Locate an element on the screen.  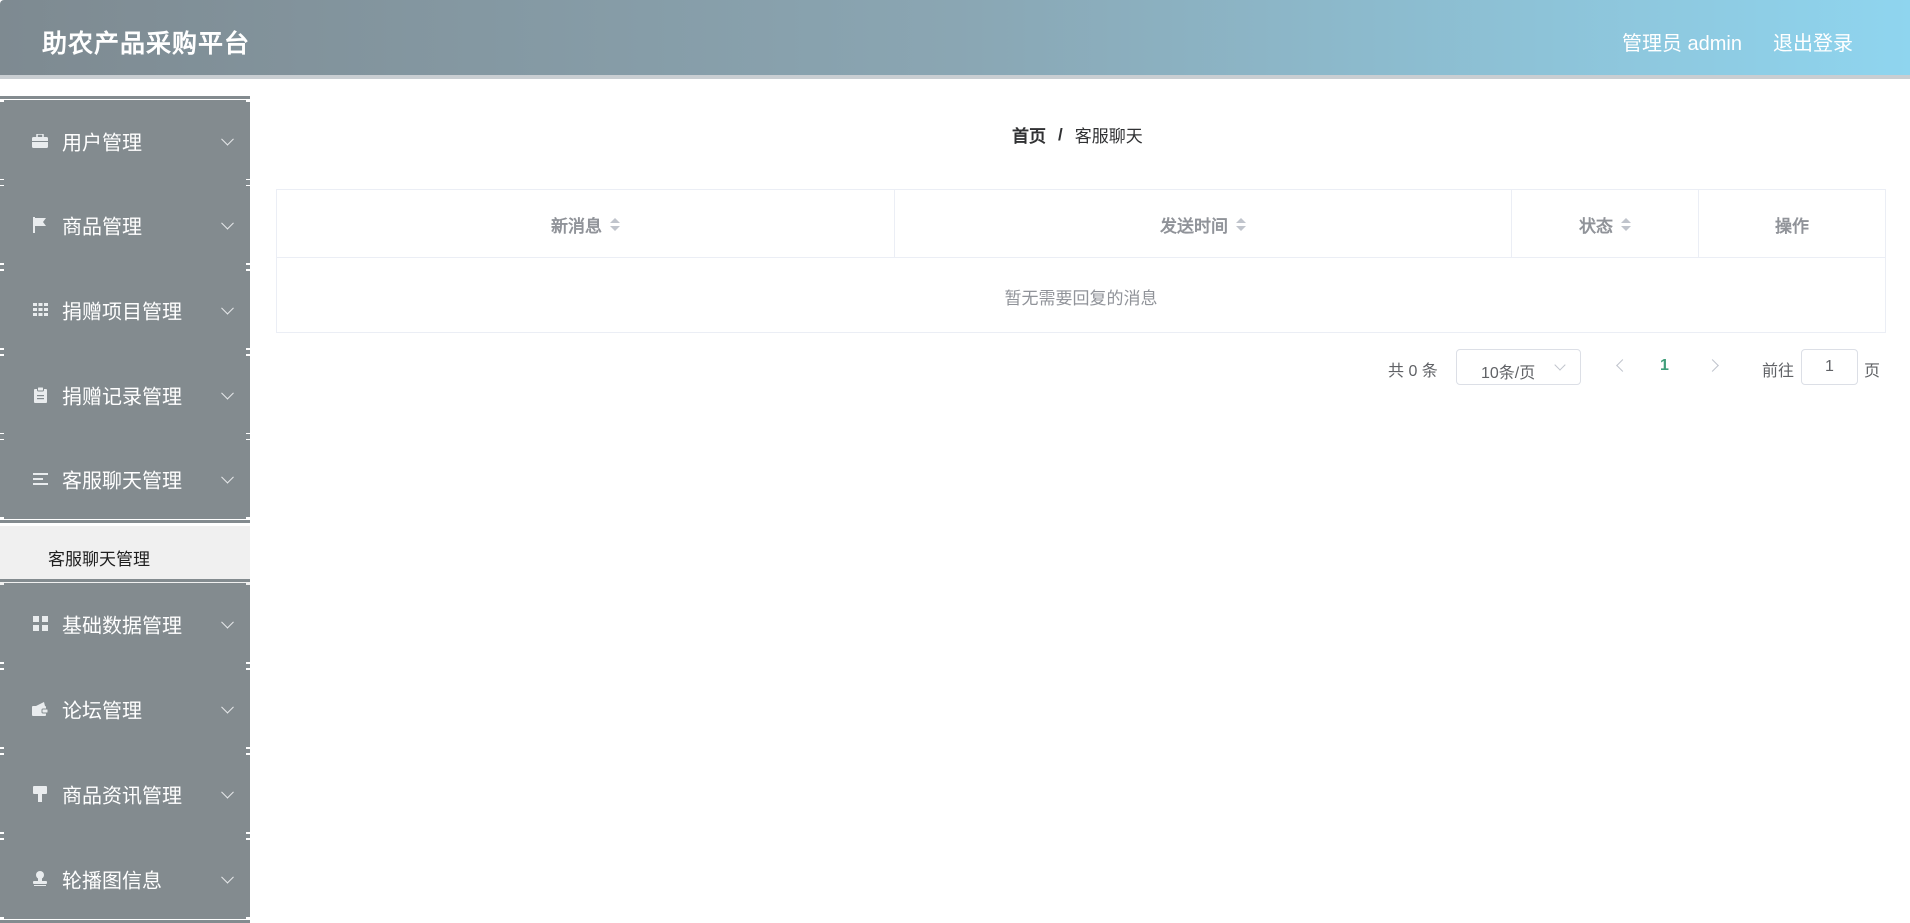
user-label: 管理员 admin is located at coordinates (1681, 44).